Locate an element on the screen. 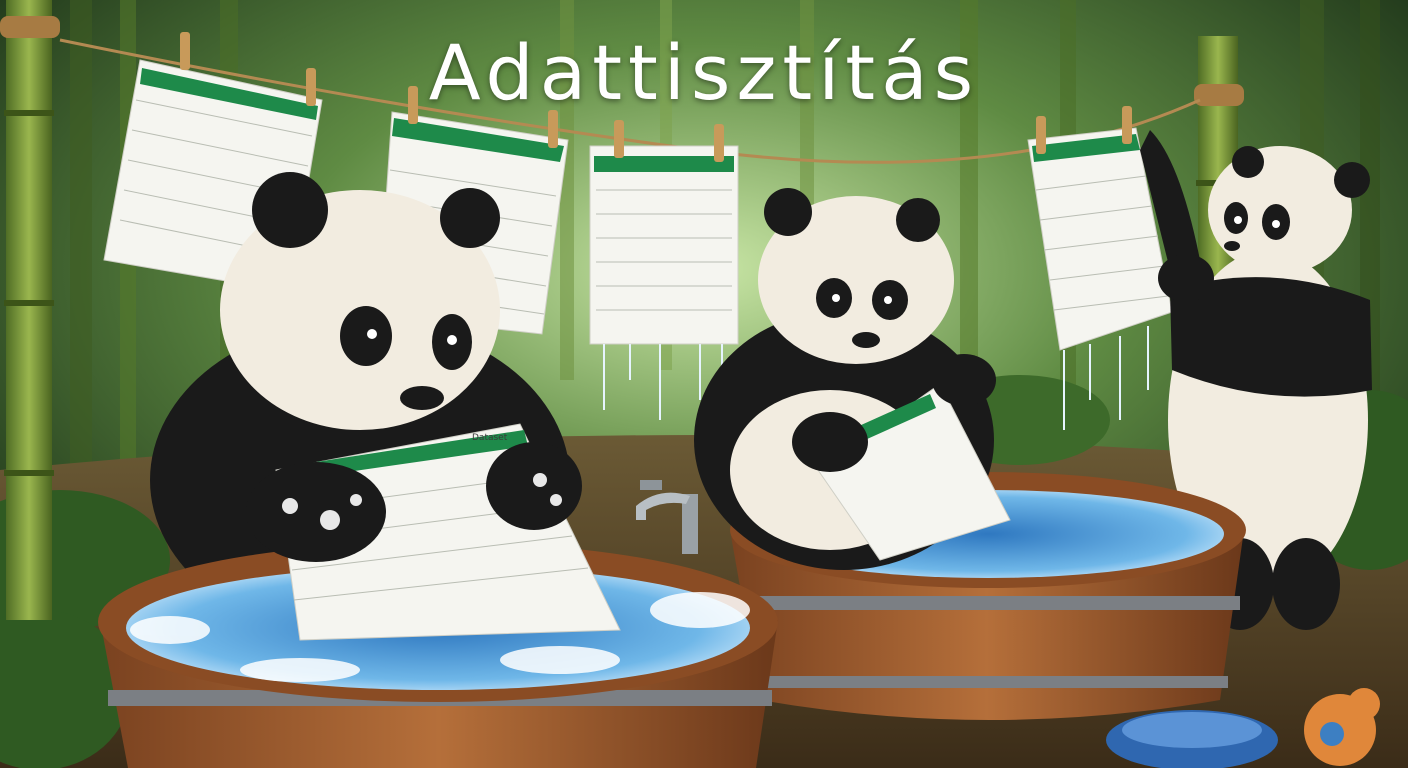 Image resolution: width=1408 pixels, height=768 pixels. sheet-header-label: Dataset is located at coordinates (490, 438).